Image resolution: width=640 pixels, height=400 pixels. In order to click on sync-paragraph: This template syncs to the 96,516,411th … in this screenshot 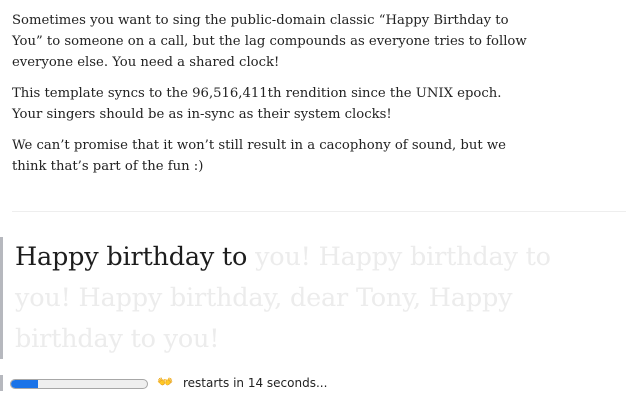, I will do `click(257, 104)`.